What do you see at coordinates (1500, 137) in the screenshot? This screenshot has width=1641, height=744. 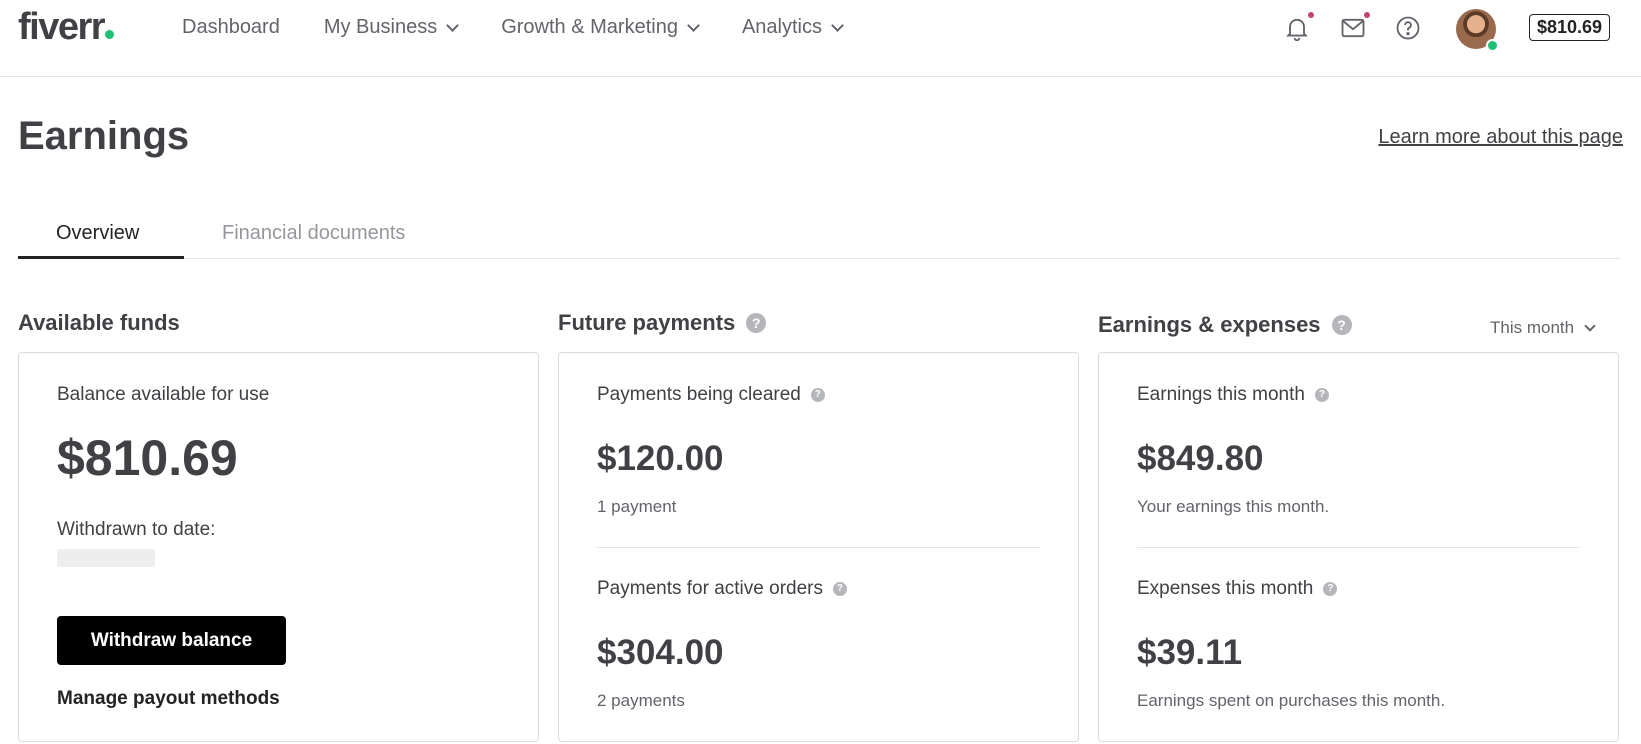 I see `learn-more-link: Learn more about this page` at bounding box center [1500, 137].